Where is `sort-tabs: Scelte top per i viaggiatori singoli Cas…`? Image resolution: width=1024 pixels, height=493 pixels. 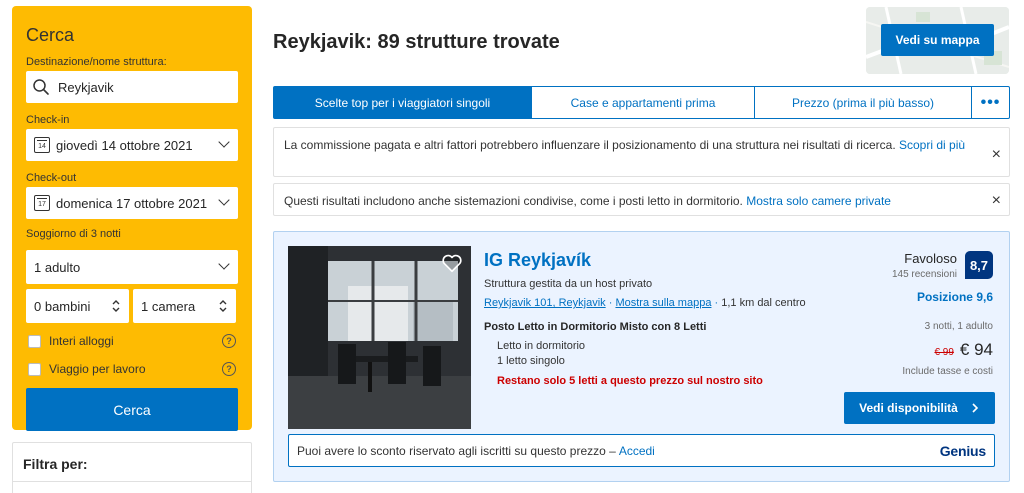
sort-tabs: Scelte top per i viaggiatori singoli Cas… is located at coordinates (641, 102).